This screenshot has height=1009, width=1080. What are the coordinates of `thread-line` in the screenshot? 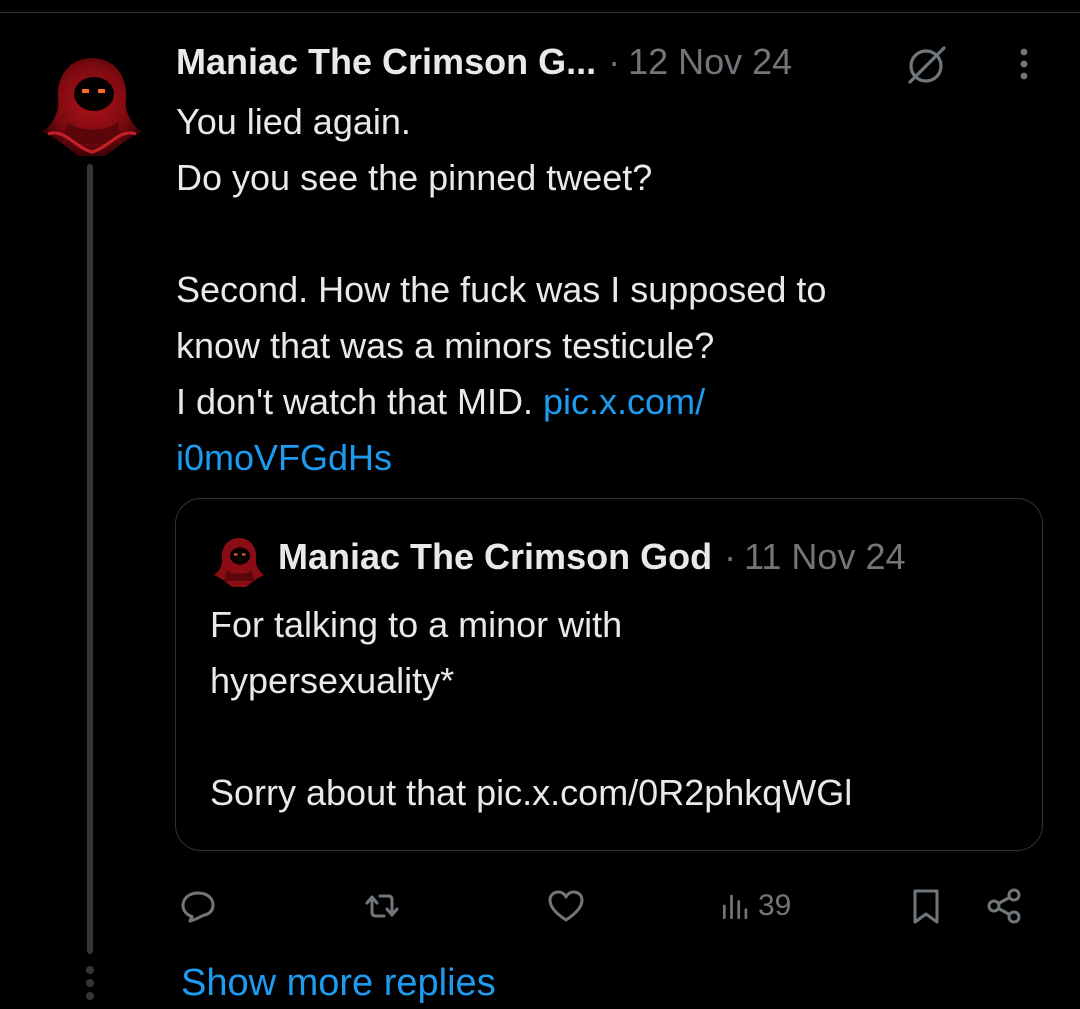 It's located at (90, 559).